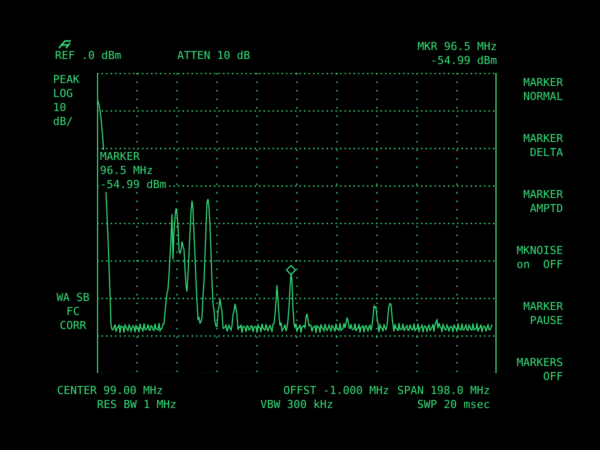  Describe the element at coordinates (73, 326) in the screenshot. I see `correction-label: CORR` at that location.